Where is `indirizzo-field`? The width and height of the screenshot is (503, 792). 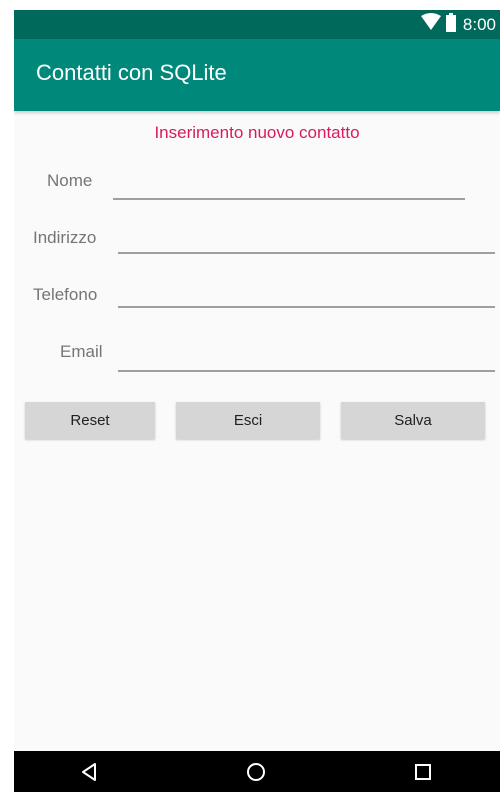
indirizzo-field is located at coordinates (306, 240).